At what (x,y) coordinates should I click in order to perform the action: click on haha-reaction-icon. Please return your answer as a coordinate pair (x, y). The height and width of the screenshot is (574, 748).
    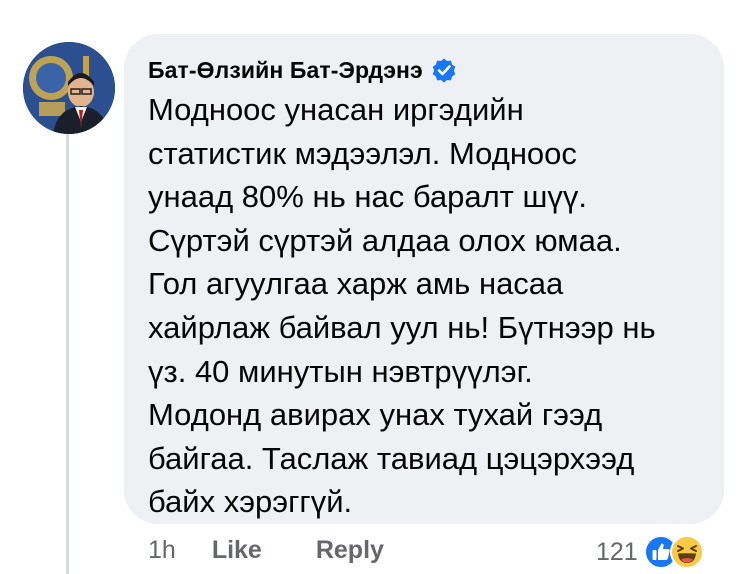
    Looking at the image, I should click on (686, 552).